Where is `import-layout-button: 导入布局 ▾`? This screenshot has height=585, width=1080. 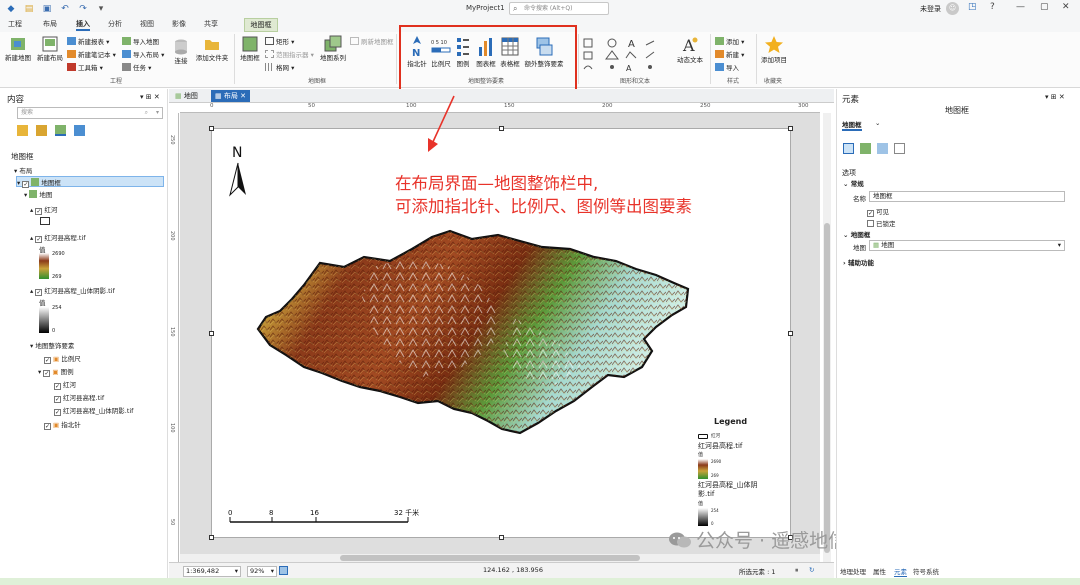 import-layout-button: 导入布局 ▾ is located at coordinates (143, 54).